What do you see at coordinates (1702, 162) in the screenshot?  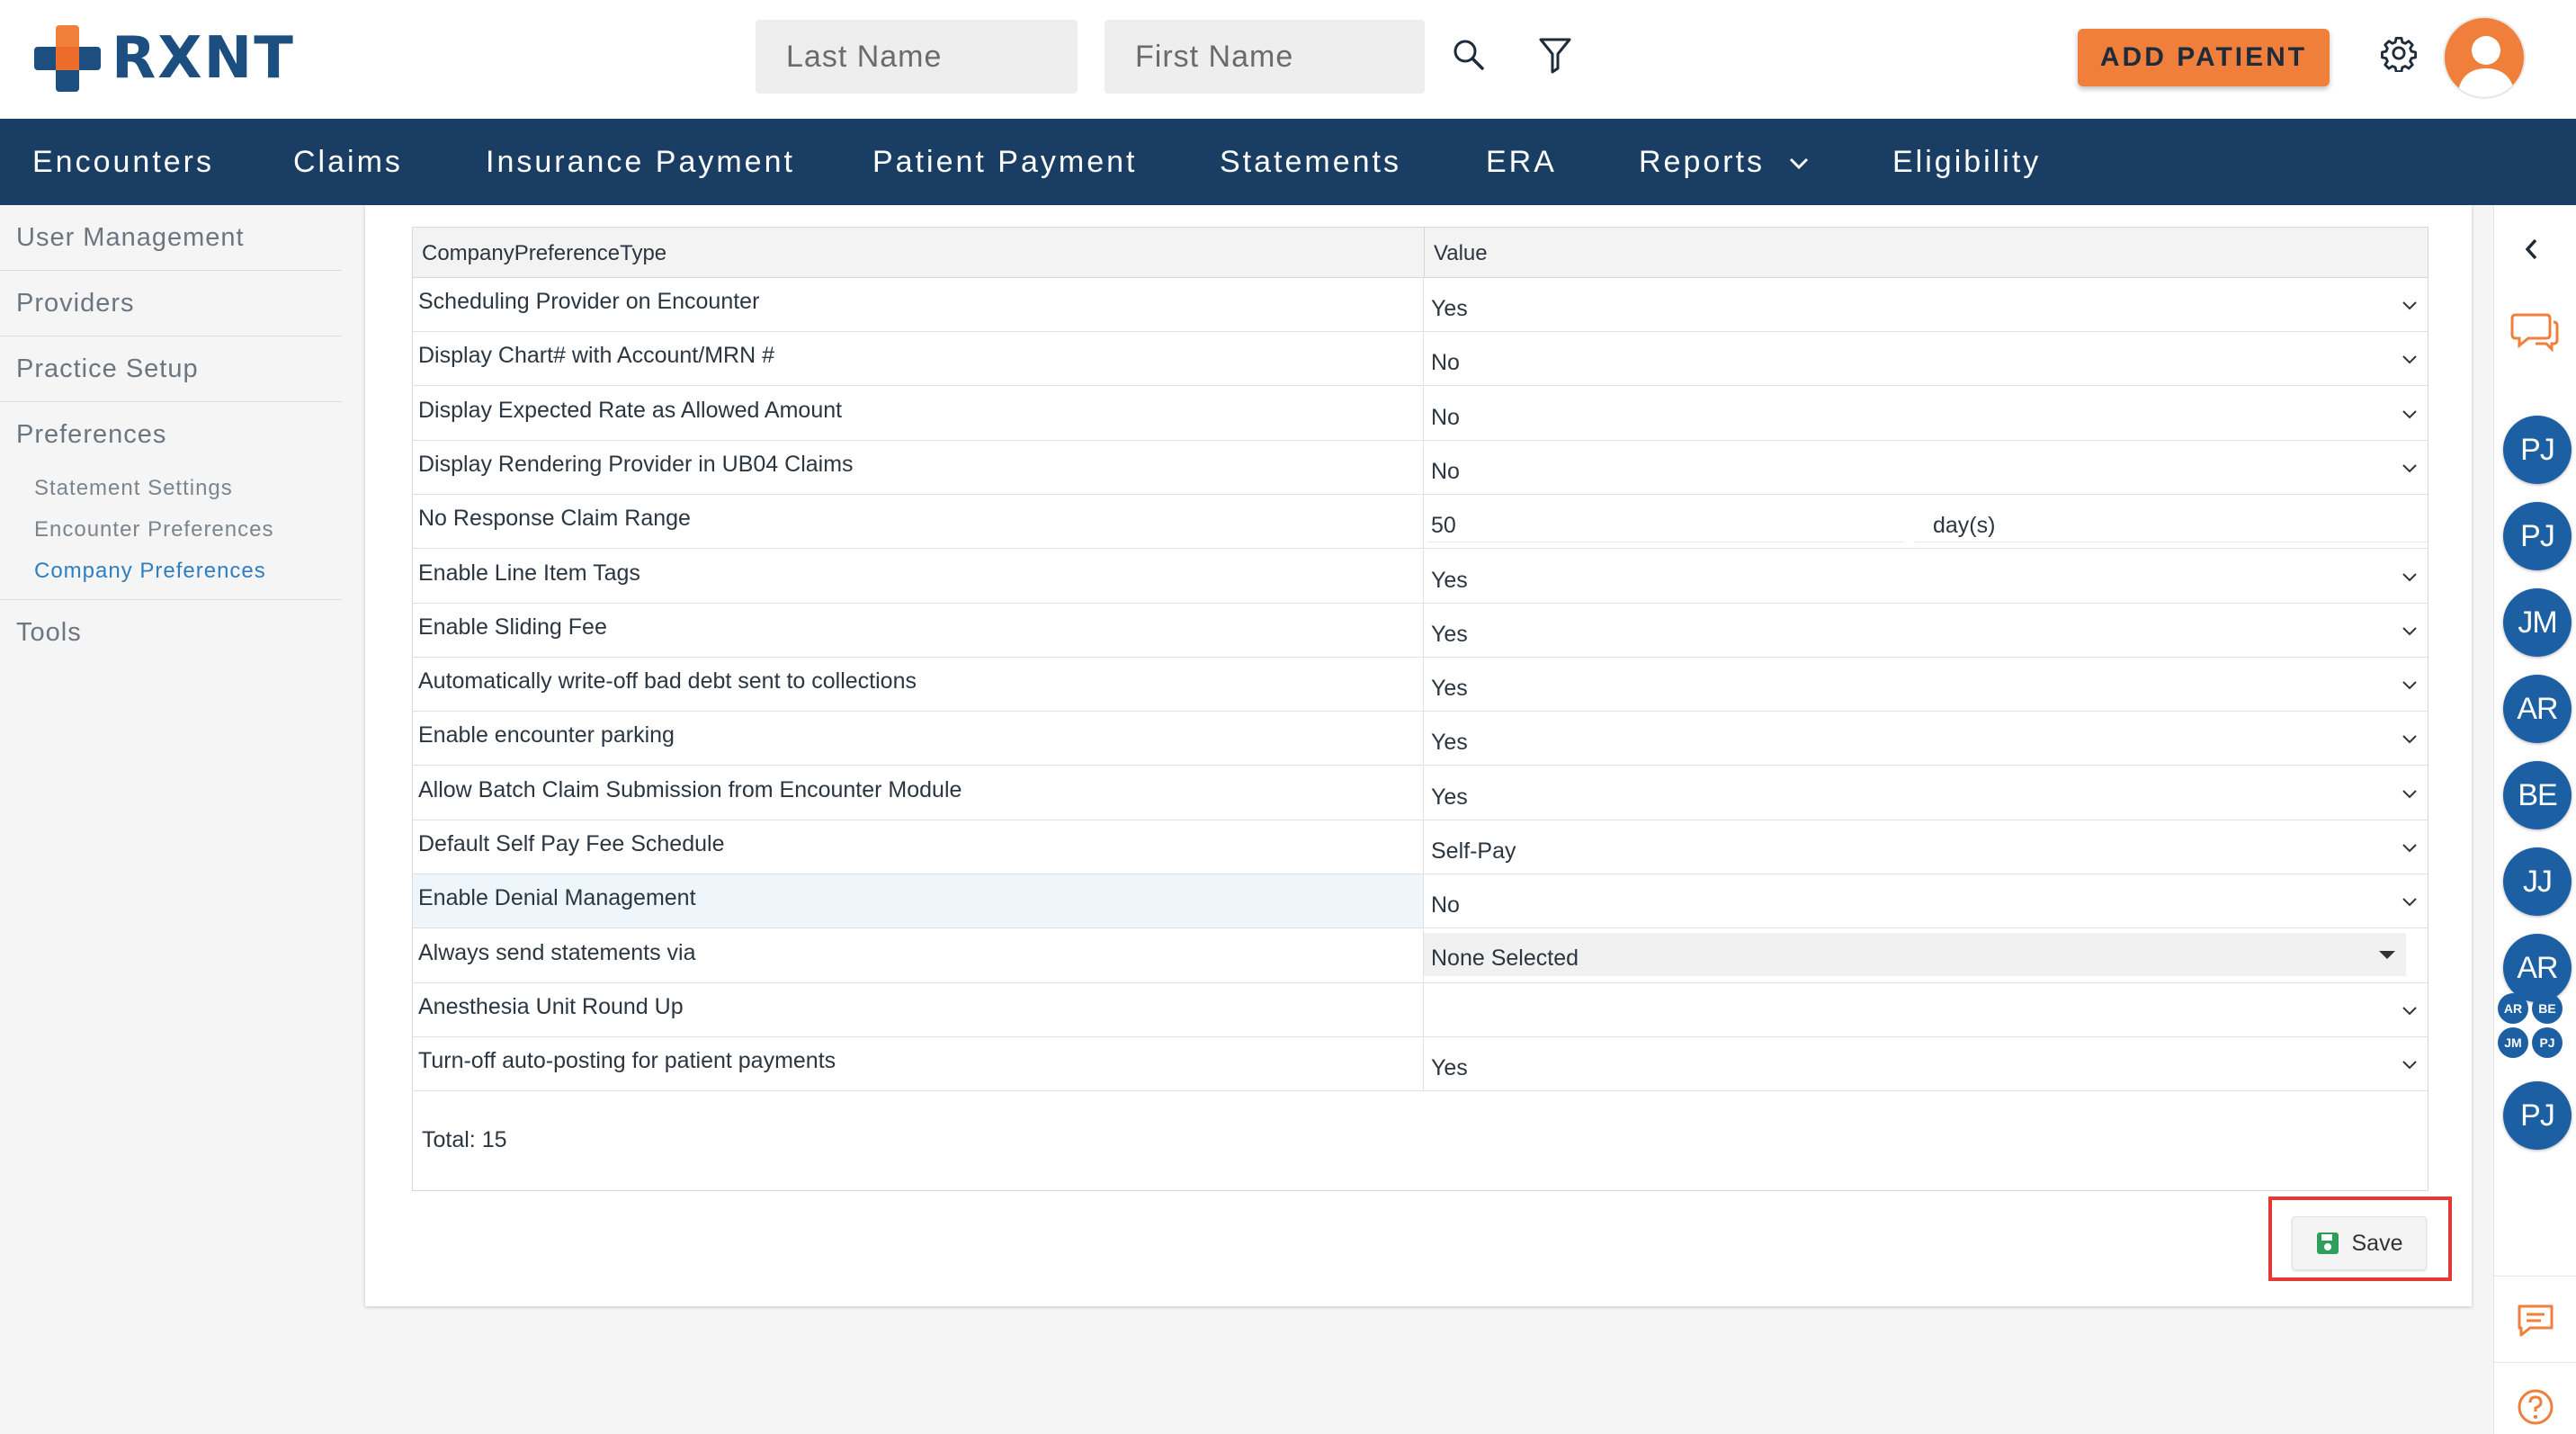 I see `nav-reports-label: Reports` at bounding box center [1702, 162].